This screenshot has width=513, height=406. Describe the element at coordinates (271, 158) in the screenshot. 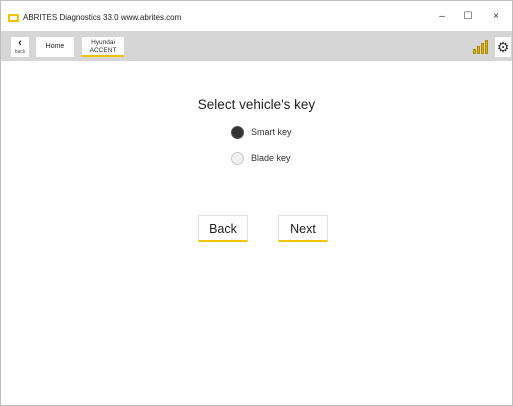

I see `option-label: Blade key` at that location.